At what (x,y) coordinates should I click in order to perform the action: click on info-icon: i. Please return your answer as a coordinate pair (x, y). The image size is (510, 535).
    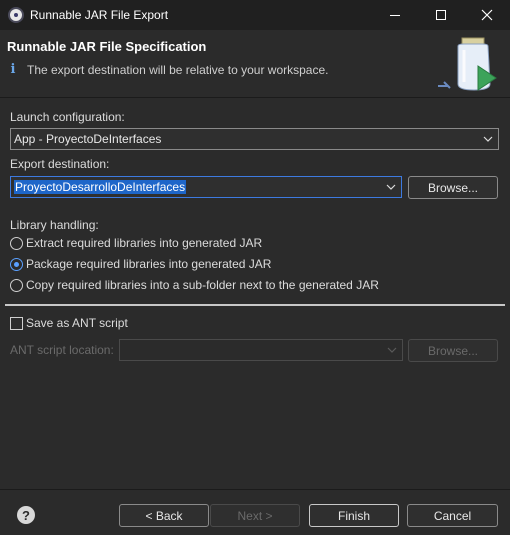
    Looking at the image, I should click on (13, 69).